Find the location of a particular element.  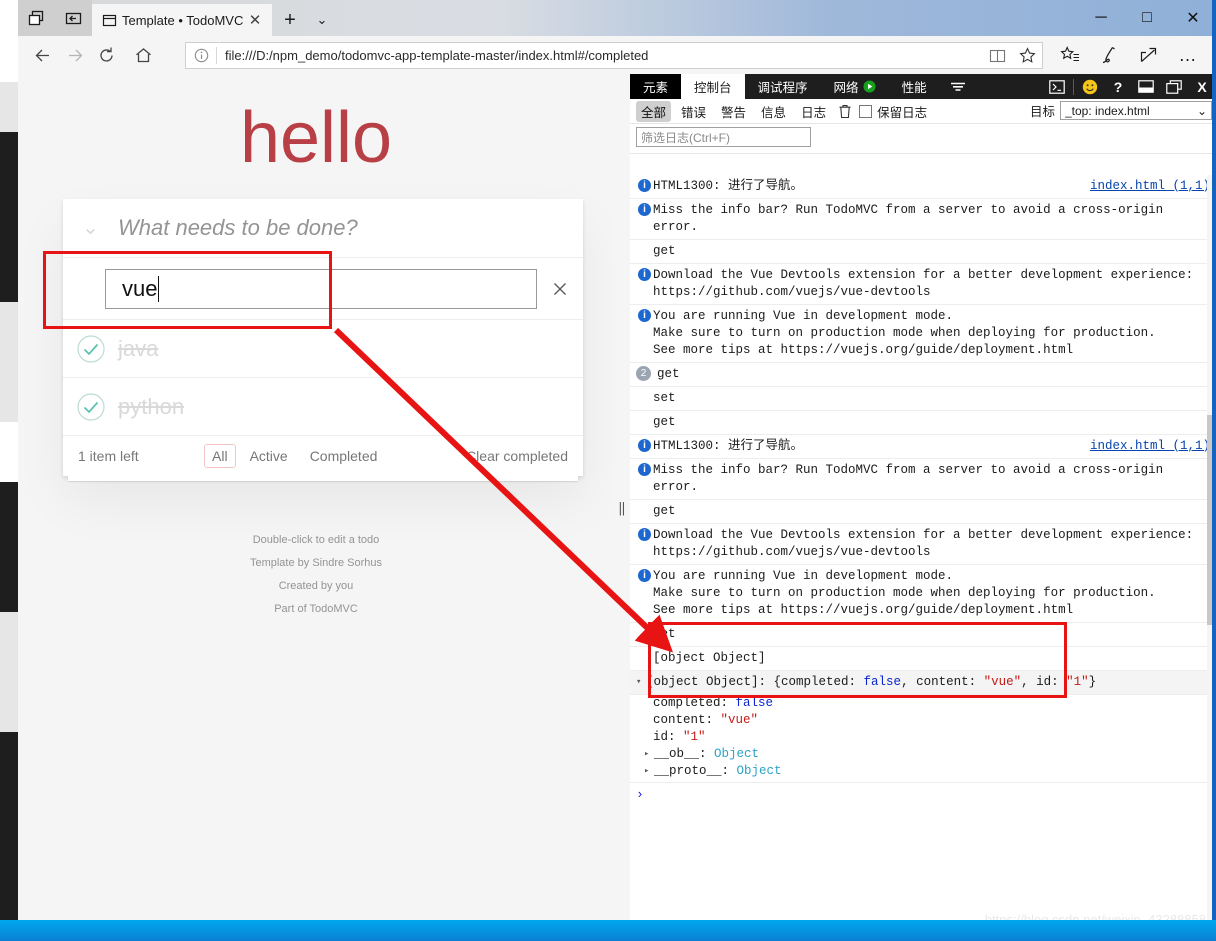

info-line: Template by Sindre Sorhus is located at coordinates (316, 563).